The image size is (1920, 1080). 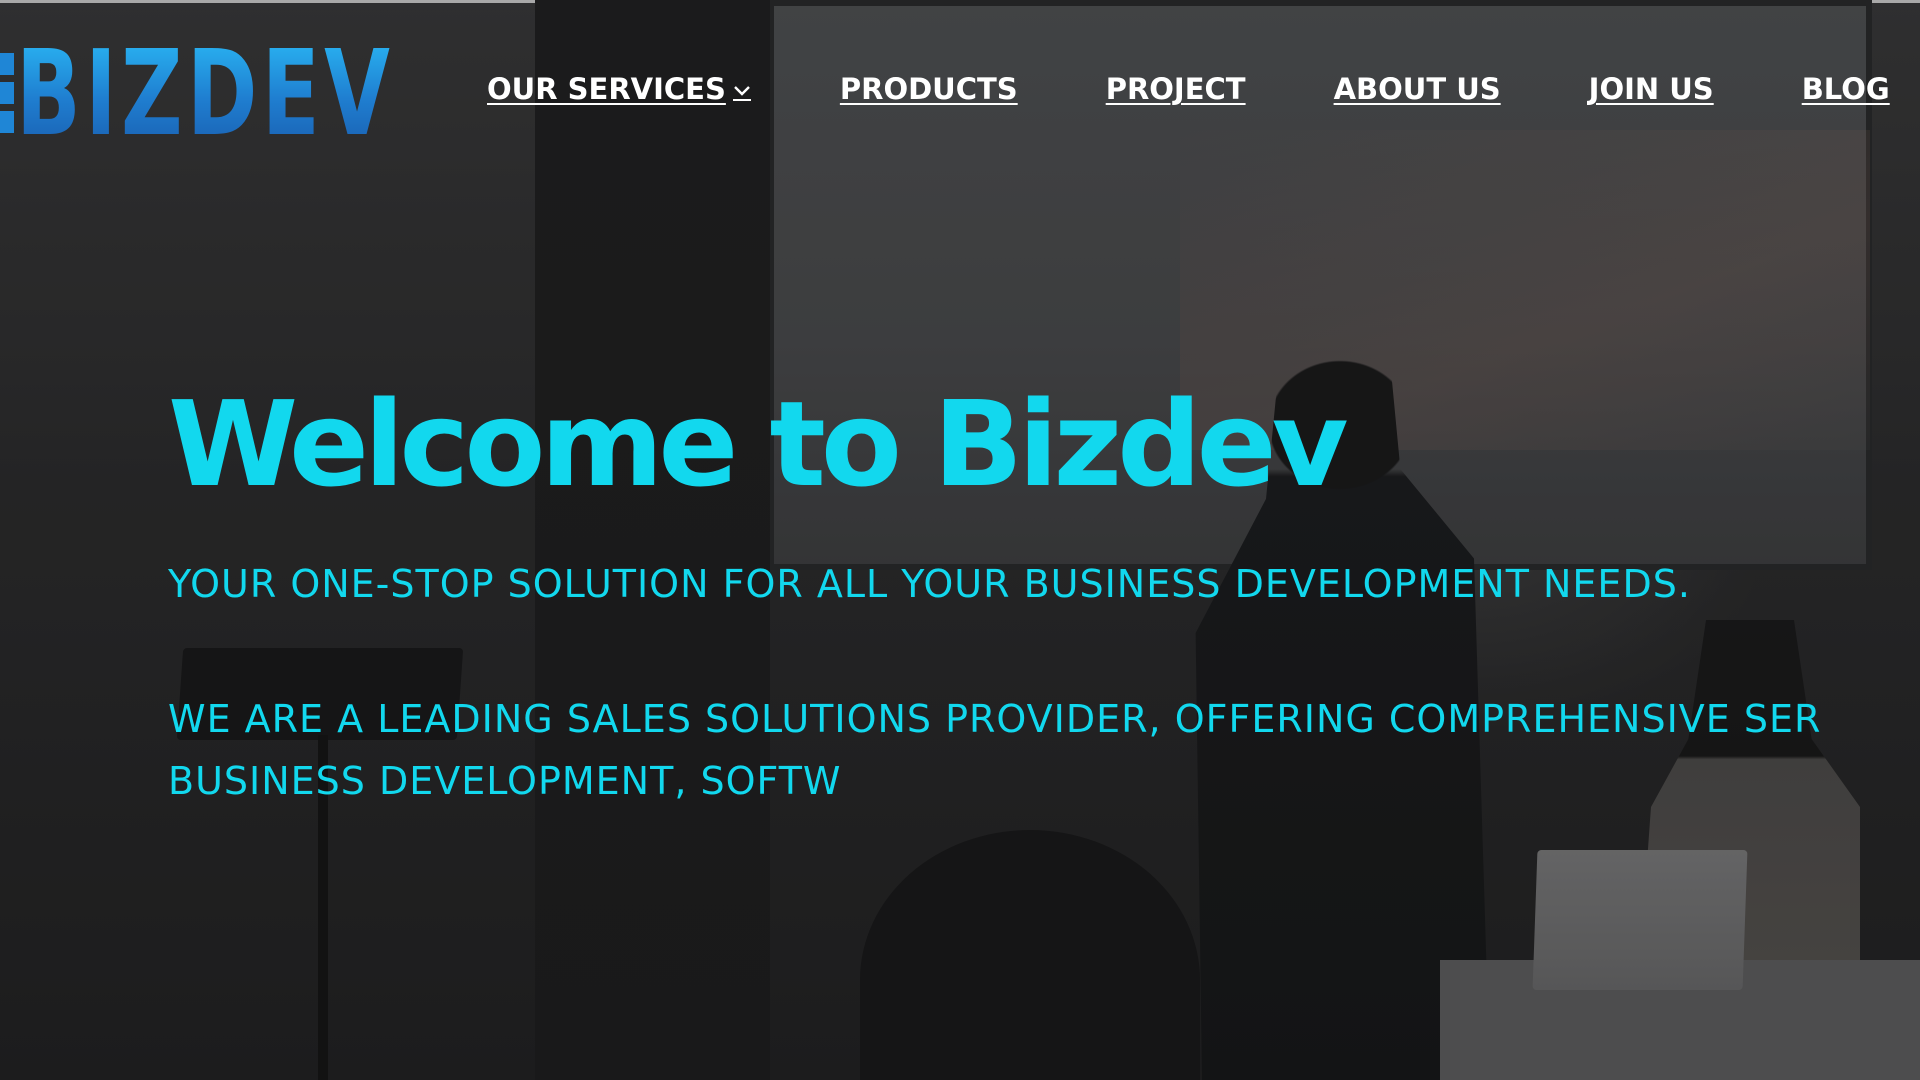 I want to click on logo-text: BIZDEV, so click(x=205, y=92).